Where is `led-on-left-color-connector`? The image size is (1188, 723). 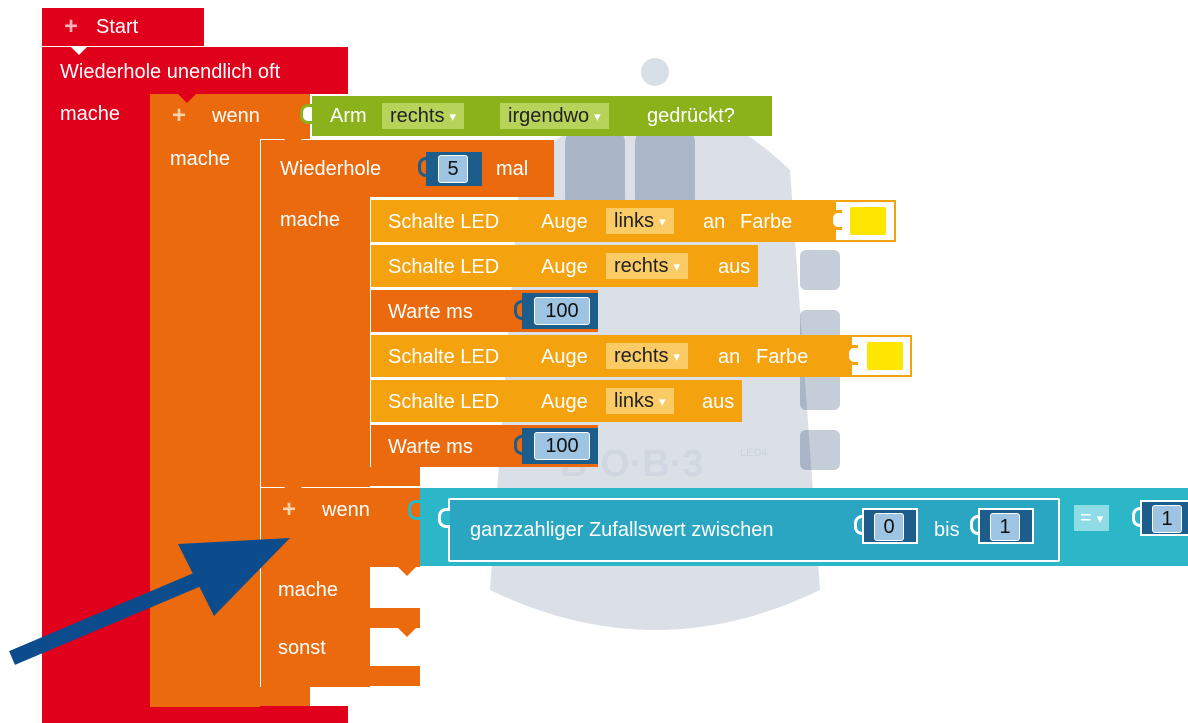
led-on-left-color-connector is located at coordinates (836, 220).